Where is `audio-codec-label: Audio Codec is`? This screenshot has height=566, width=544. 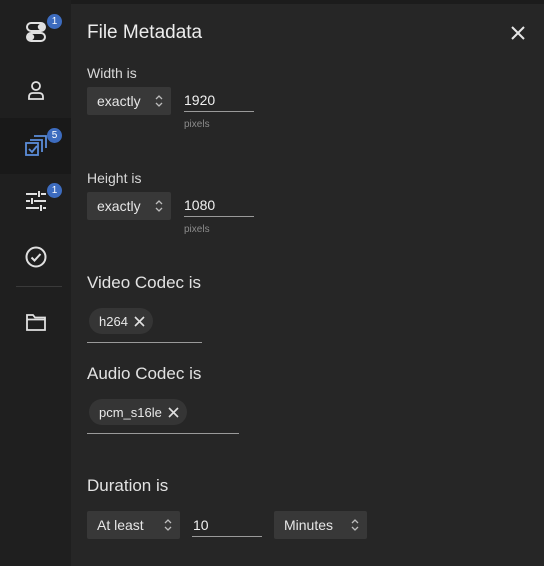 audio-codec-label: Audio Codec is is located at coordinates (144, 373).